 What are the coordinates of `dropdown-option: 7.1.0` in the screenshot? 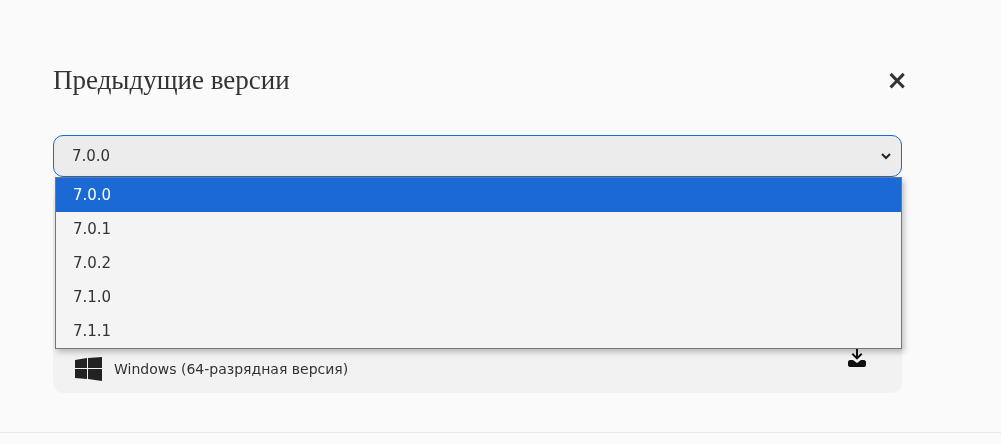 It's located at (478, 297).